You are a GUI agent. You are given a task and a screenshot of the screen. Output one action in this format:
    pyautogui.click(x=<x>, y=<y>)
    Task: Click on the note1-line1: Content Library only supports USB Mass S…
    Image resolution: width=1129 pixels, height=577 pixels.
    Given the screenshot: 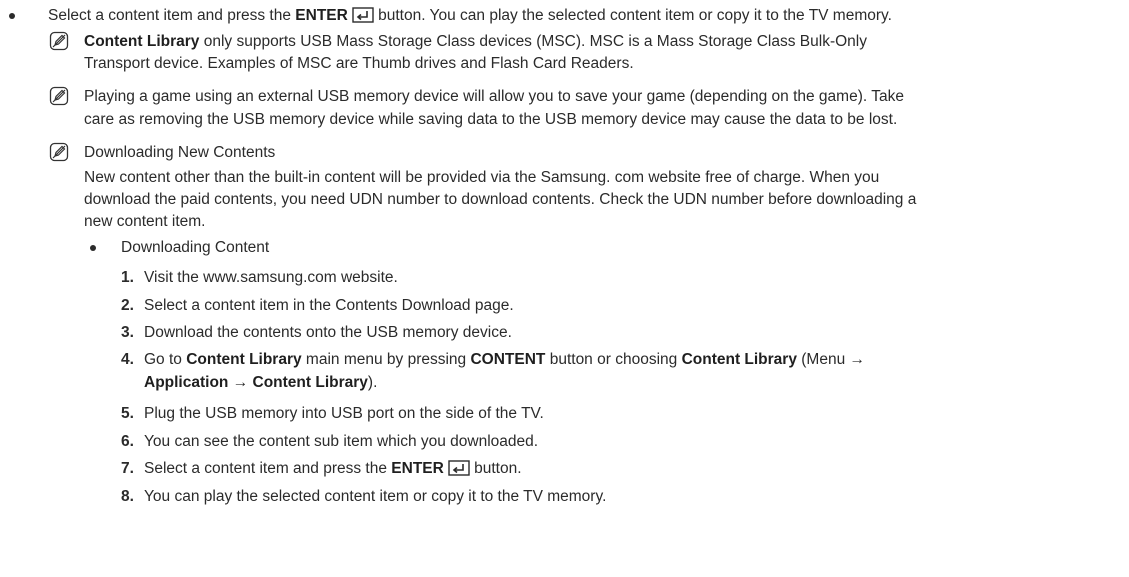 What is the action you would take?
    pyautogui.click(x=475, y=41)
    